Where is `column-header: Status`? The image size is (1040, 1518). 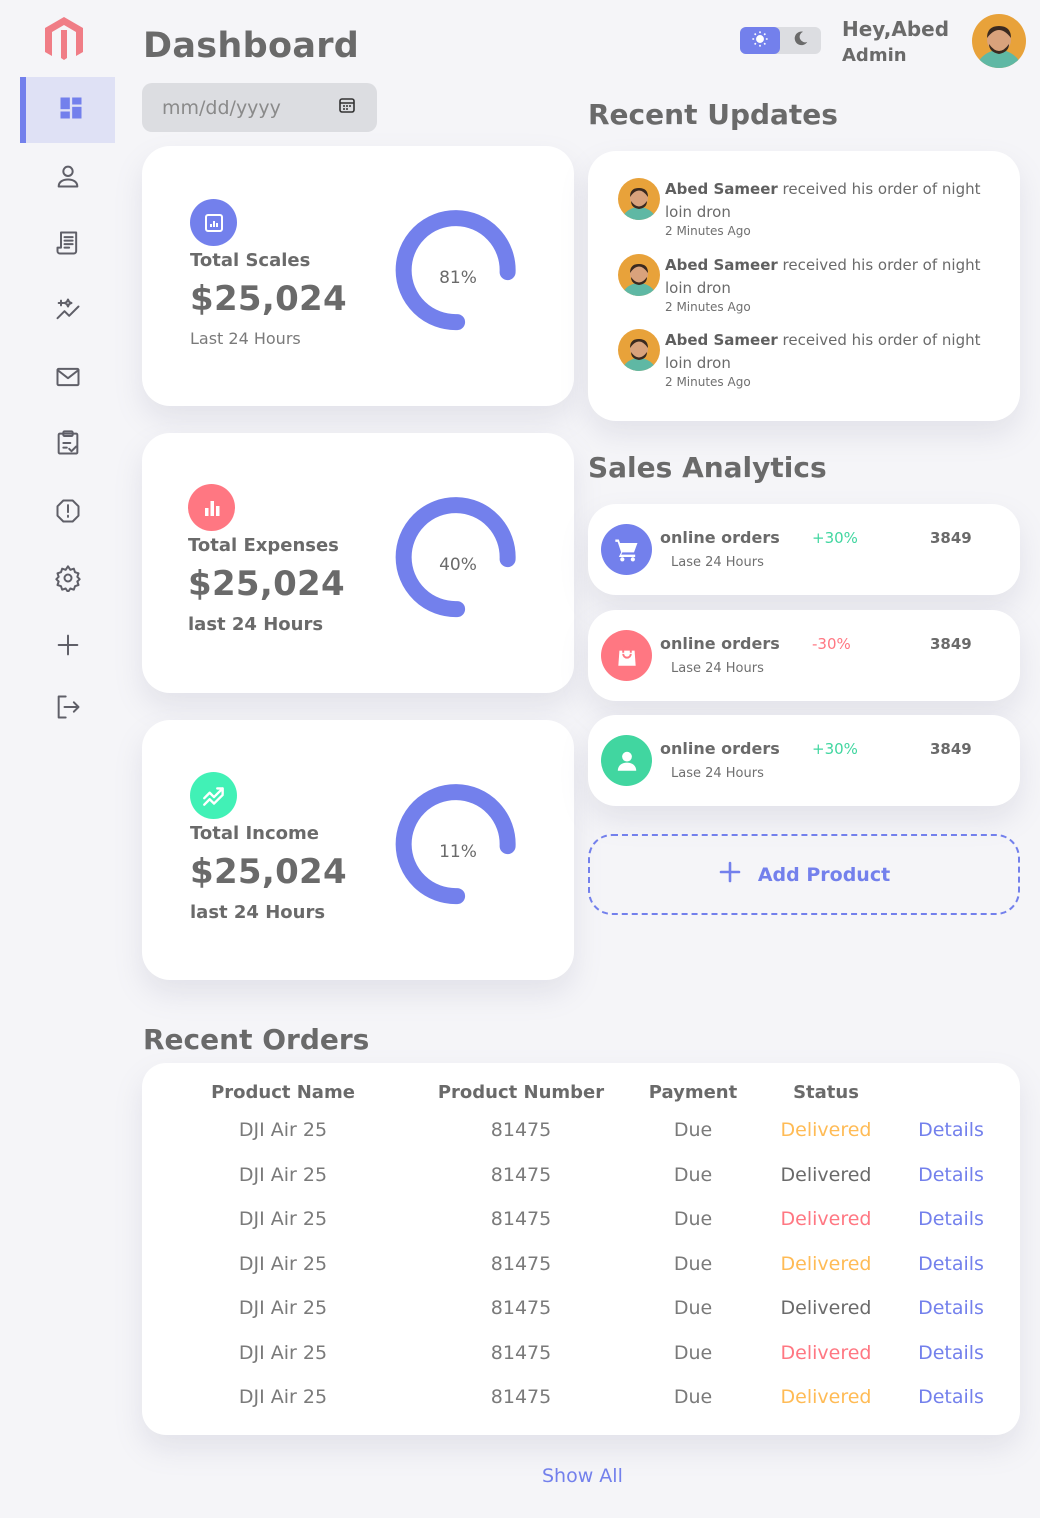
column-header: Status is located at coordinates (826, 1092).